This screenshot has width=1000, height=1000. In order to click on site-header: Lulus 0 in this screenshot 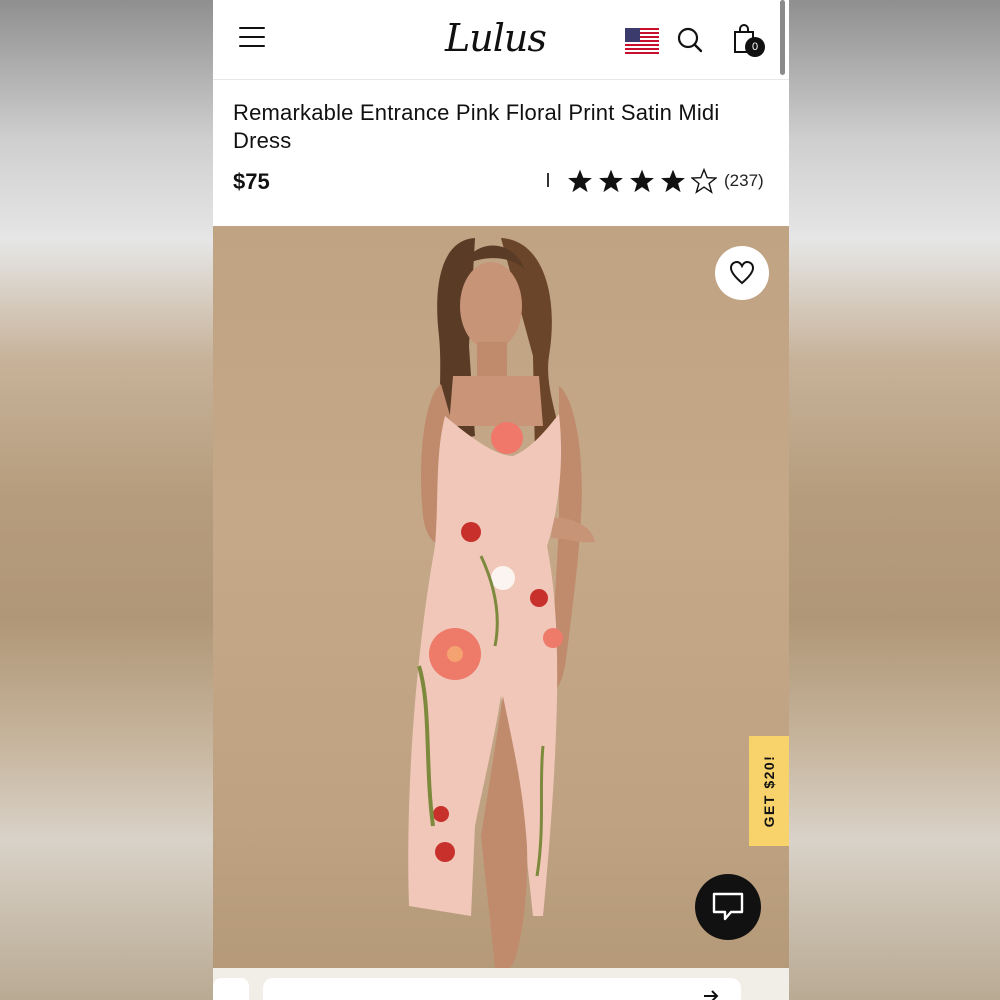, I will do `click(501, 40)`.